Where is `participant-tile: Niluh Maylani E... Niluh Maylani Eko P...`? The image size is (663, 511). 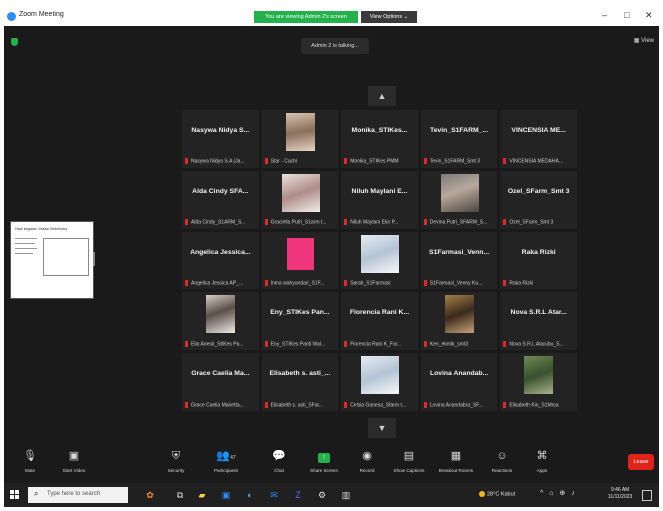
participant-tile: Niluh Maylani E... Niluh Maylani Eko P... is located at coordinates (379, 199).